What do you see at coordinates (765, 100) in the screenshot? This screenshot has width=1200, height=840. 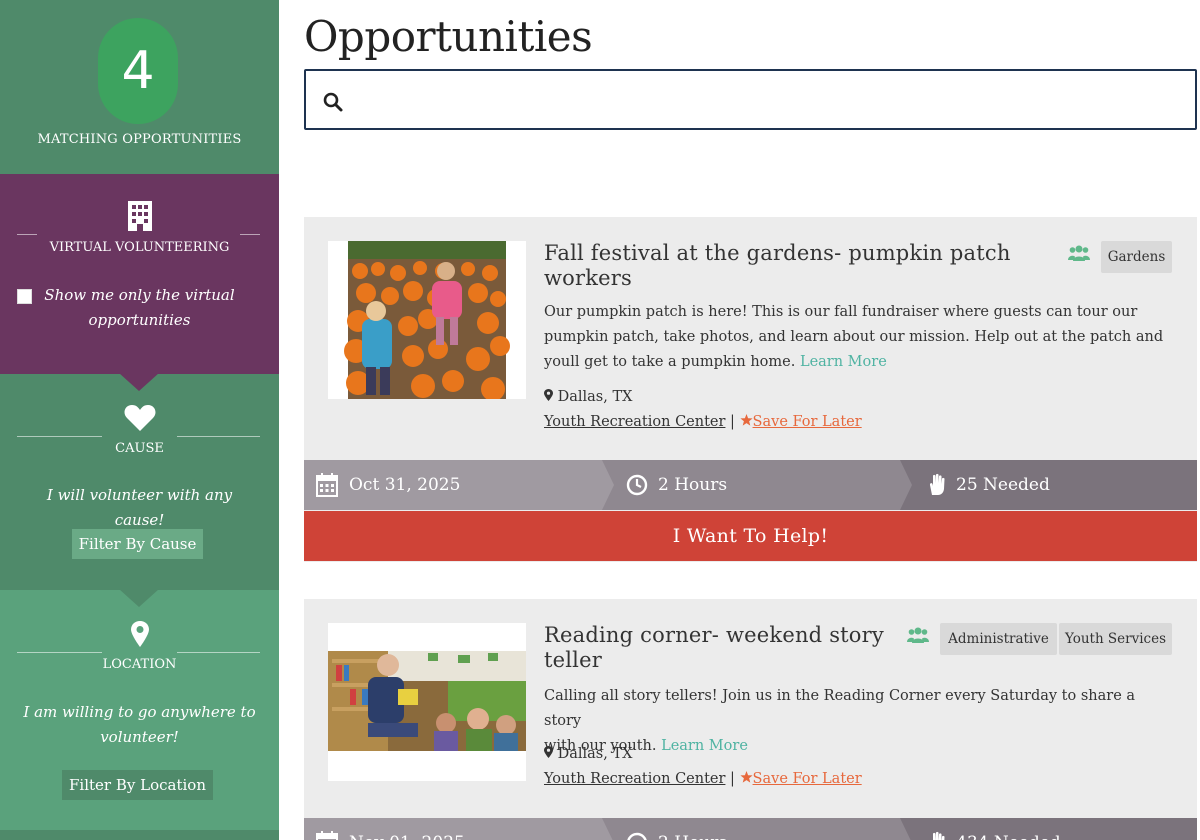 I see `search-input` at bounding box center [765, 100].